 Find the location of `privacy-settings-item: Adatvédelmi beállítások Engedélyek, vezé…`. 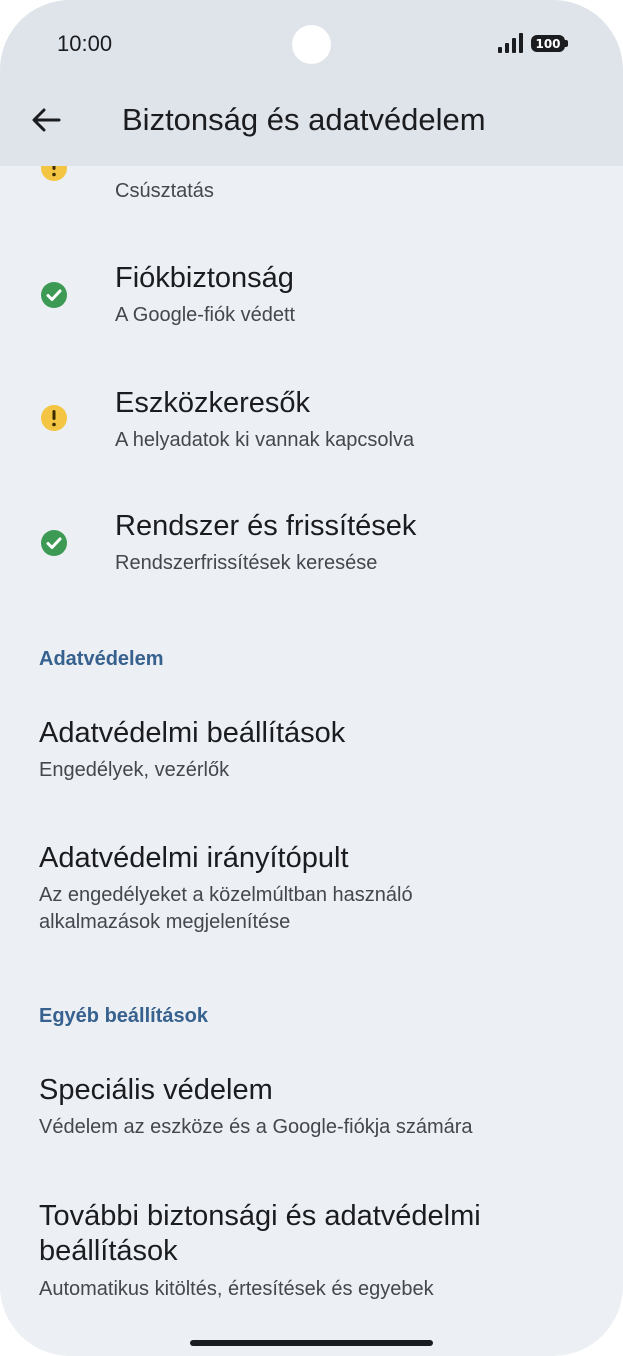

privacy-settings-item: Adatvédelmi beállítások Engedélyek, vezé… is located at coordinates (311, 755).